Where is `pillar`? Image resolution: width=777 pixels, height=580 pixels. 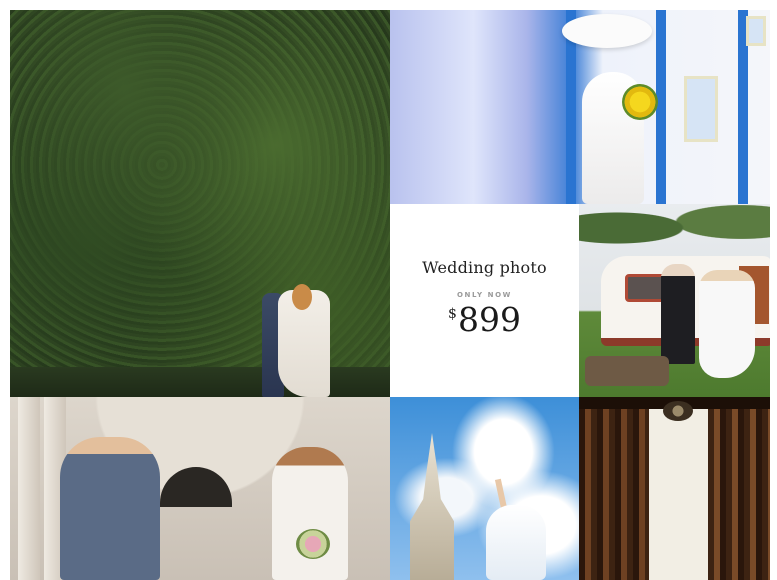
pillar is located at coordinates (29, 488).